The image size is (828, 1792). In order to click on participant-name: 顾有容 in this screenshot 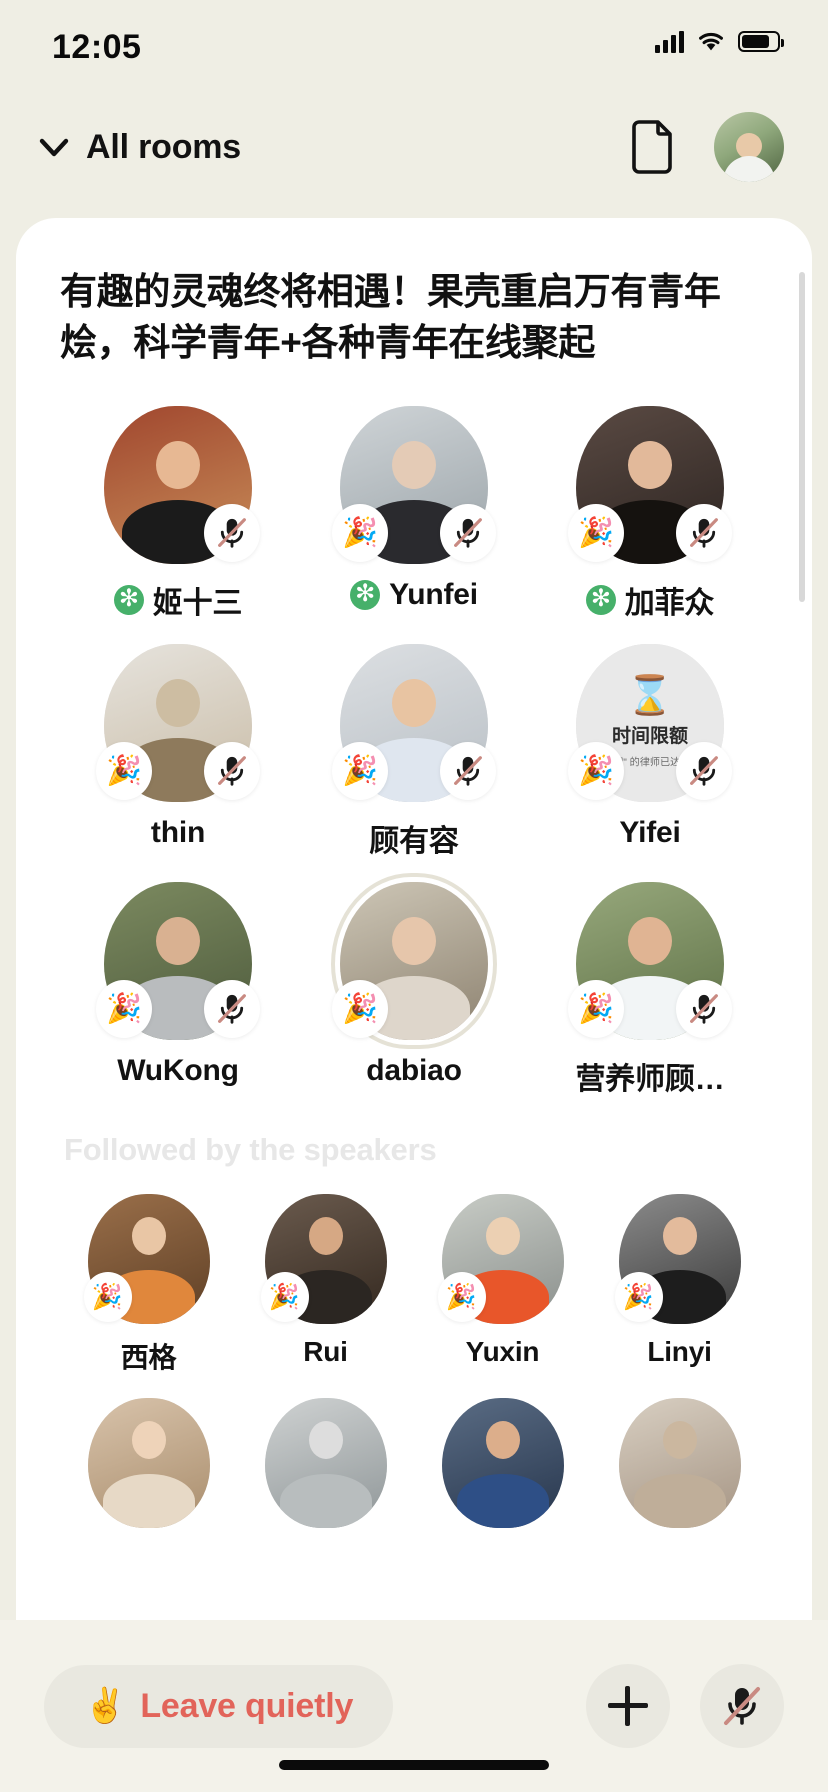, I will do `click(414, 838)`.